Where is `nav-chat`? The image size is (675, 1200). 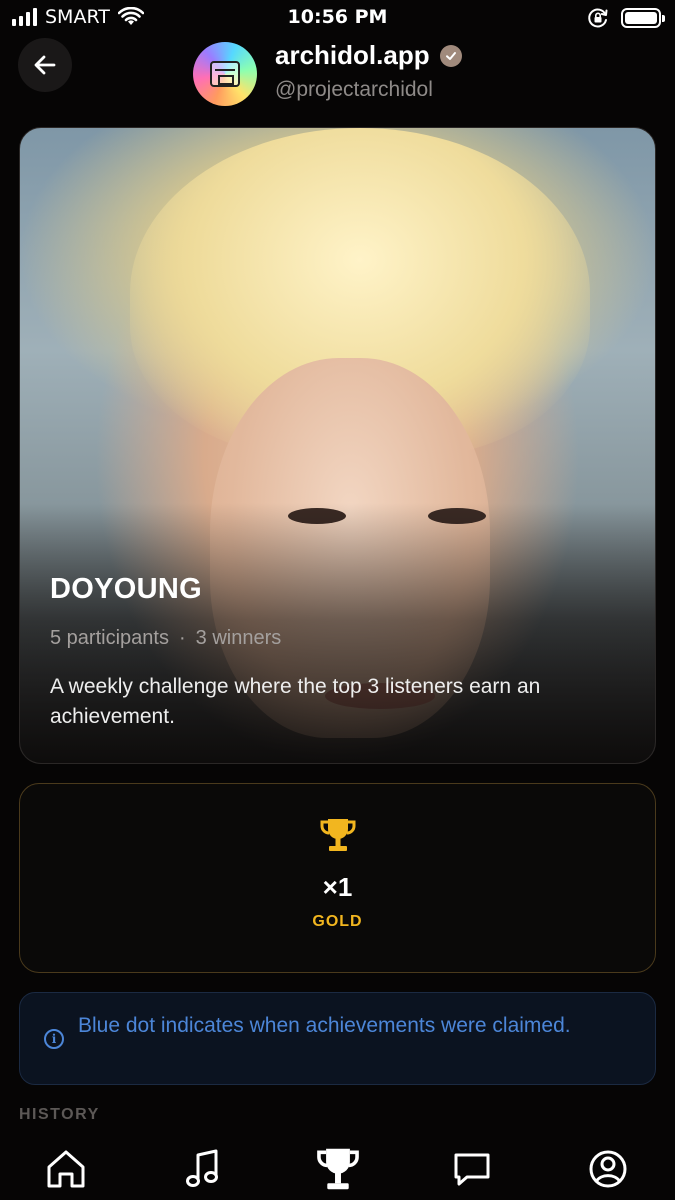
nav-chat is located at coordinates (472, 1169).